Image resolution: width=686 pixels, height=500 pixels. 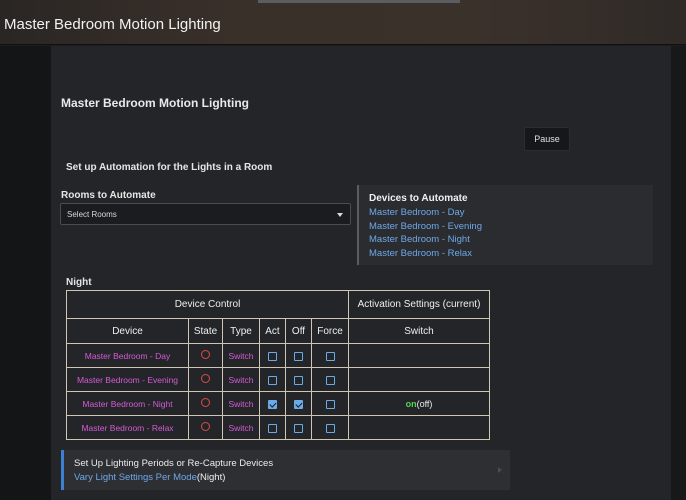 I want to click on table-row: Master Bedroom - Relax Switch, so click(x=278, y=427).